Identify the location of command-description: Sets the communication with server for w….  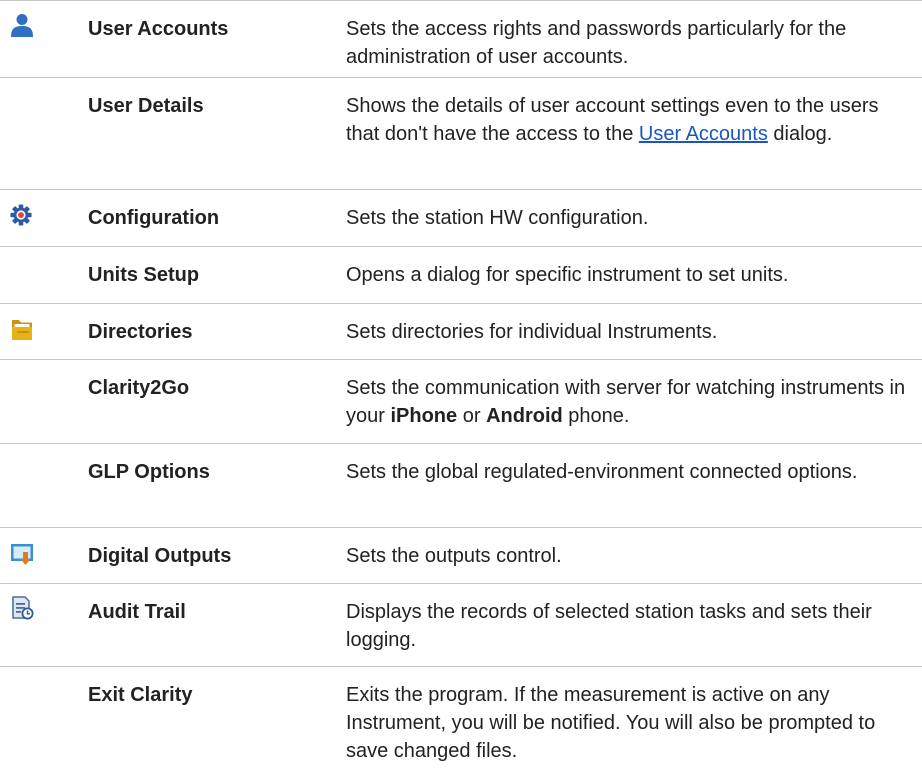
(634, 401).